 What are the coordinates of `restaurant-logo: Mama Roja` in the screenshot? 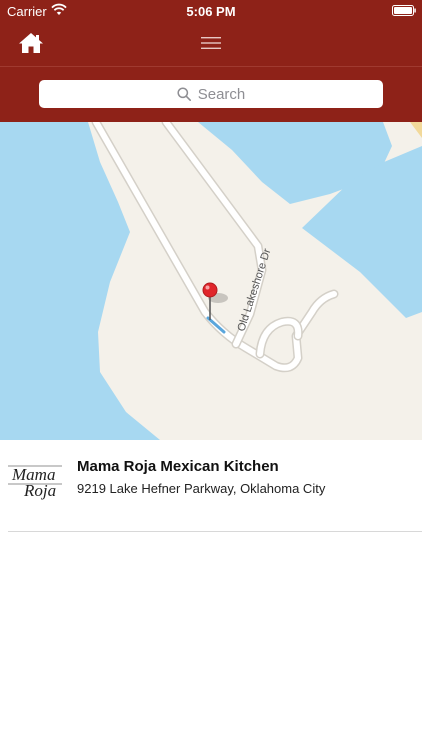 It's located at (35, 482).